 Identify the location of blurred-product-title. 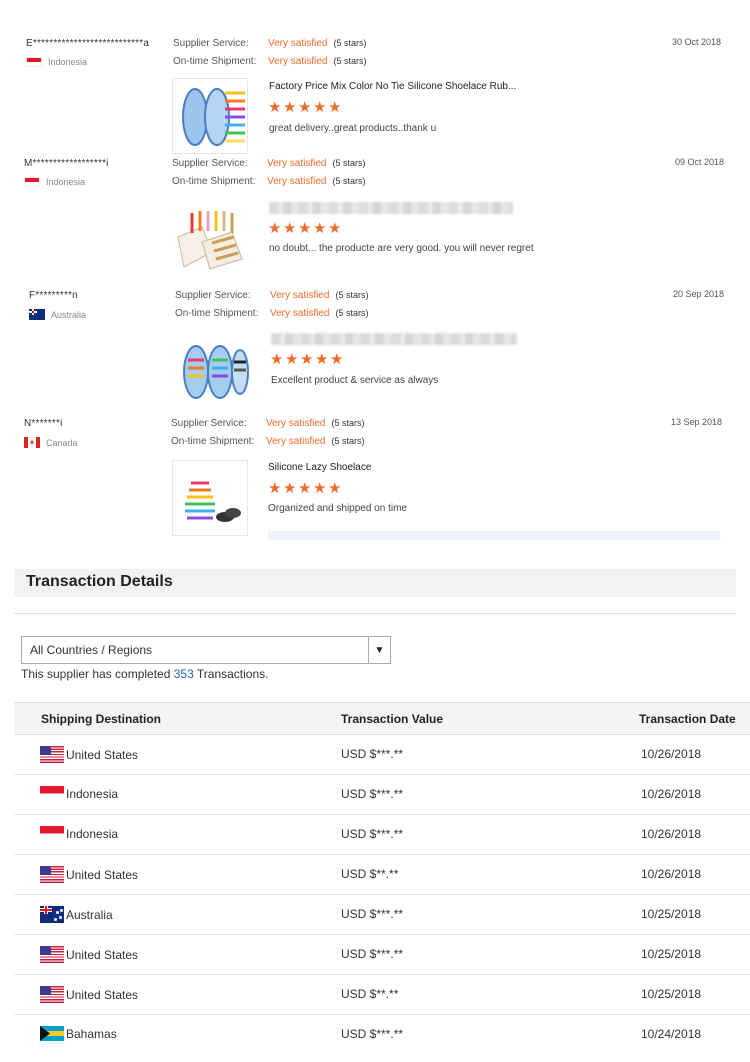
(394, 339).